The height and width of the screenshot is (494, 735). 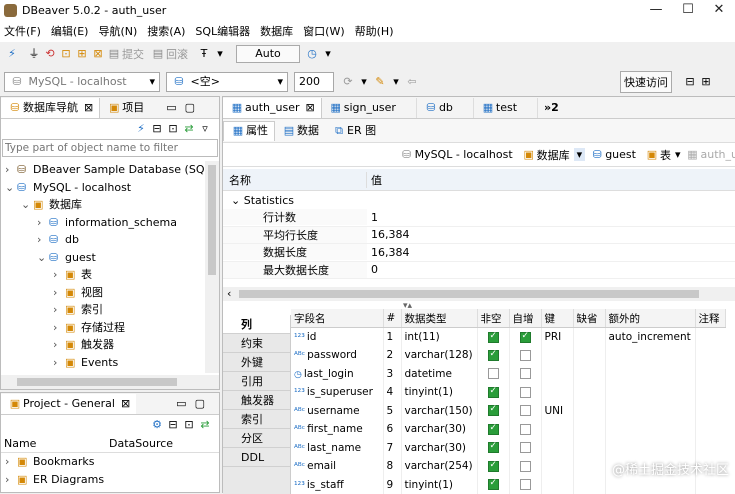 What do you see at coordinates (34, 54) in the screenshot?
I see `disconnect-icon: ⏚` at bounding box center [34, 54].